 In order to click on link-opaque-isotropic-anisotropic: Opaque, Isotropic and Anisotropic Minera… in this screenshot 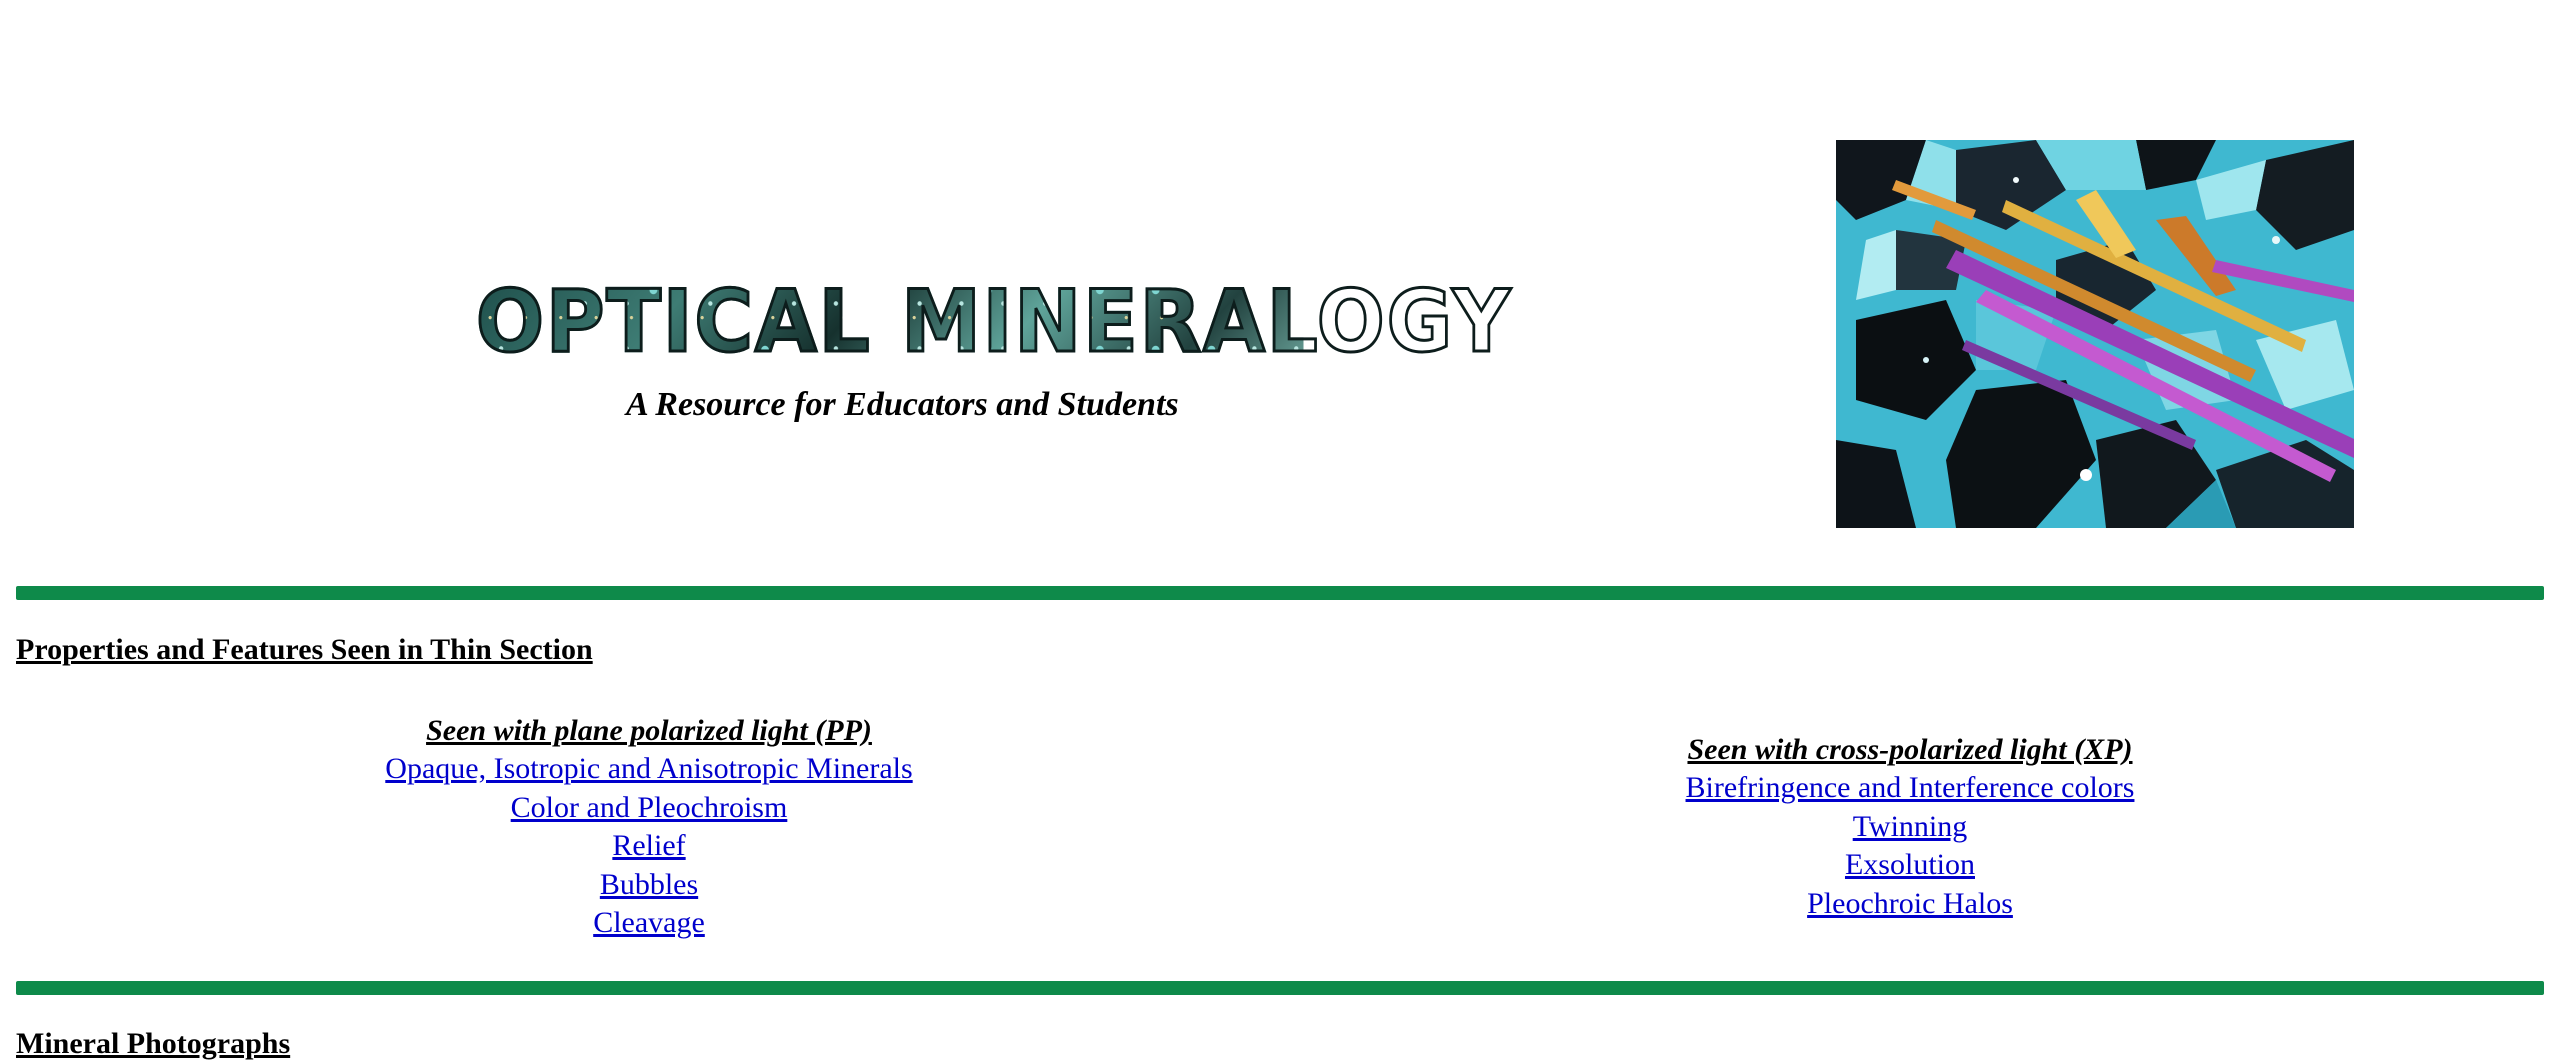, I will do `click(649, 769)`.